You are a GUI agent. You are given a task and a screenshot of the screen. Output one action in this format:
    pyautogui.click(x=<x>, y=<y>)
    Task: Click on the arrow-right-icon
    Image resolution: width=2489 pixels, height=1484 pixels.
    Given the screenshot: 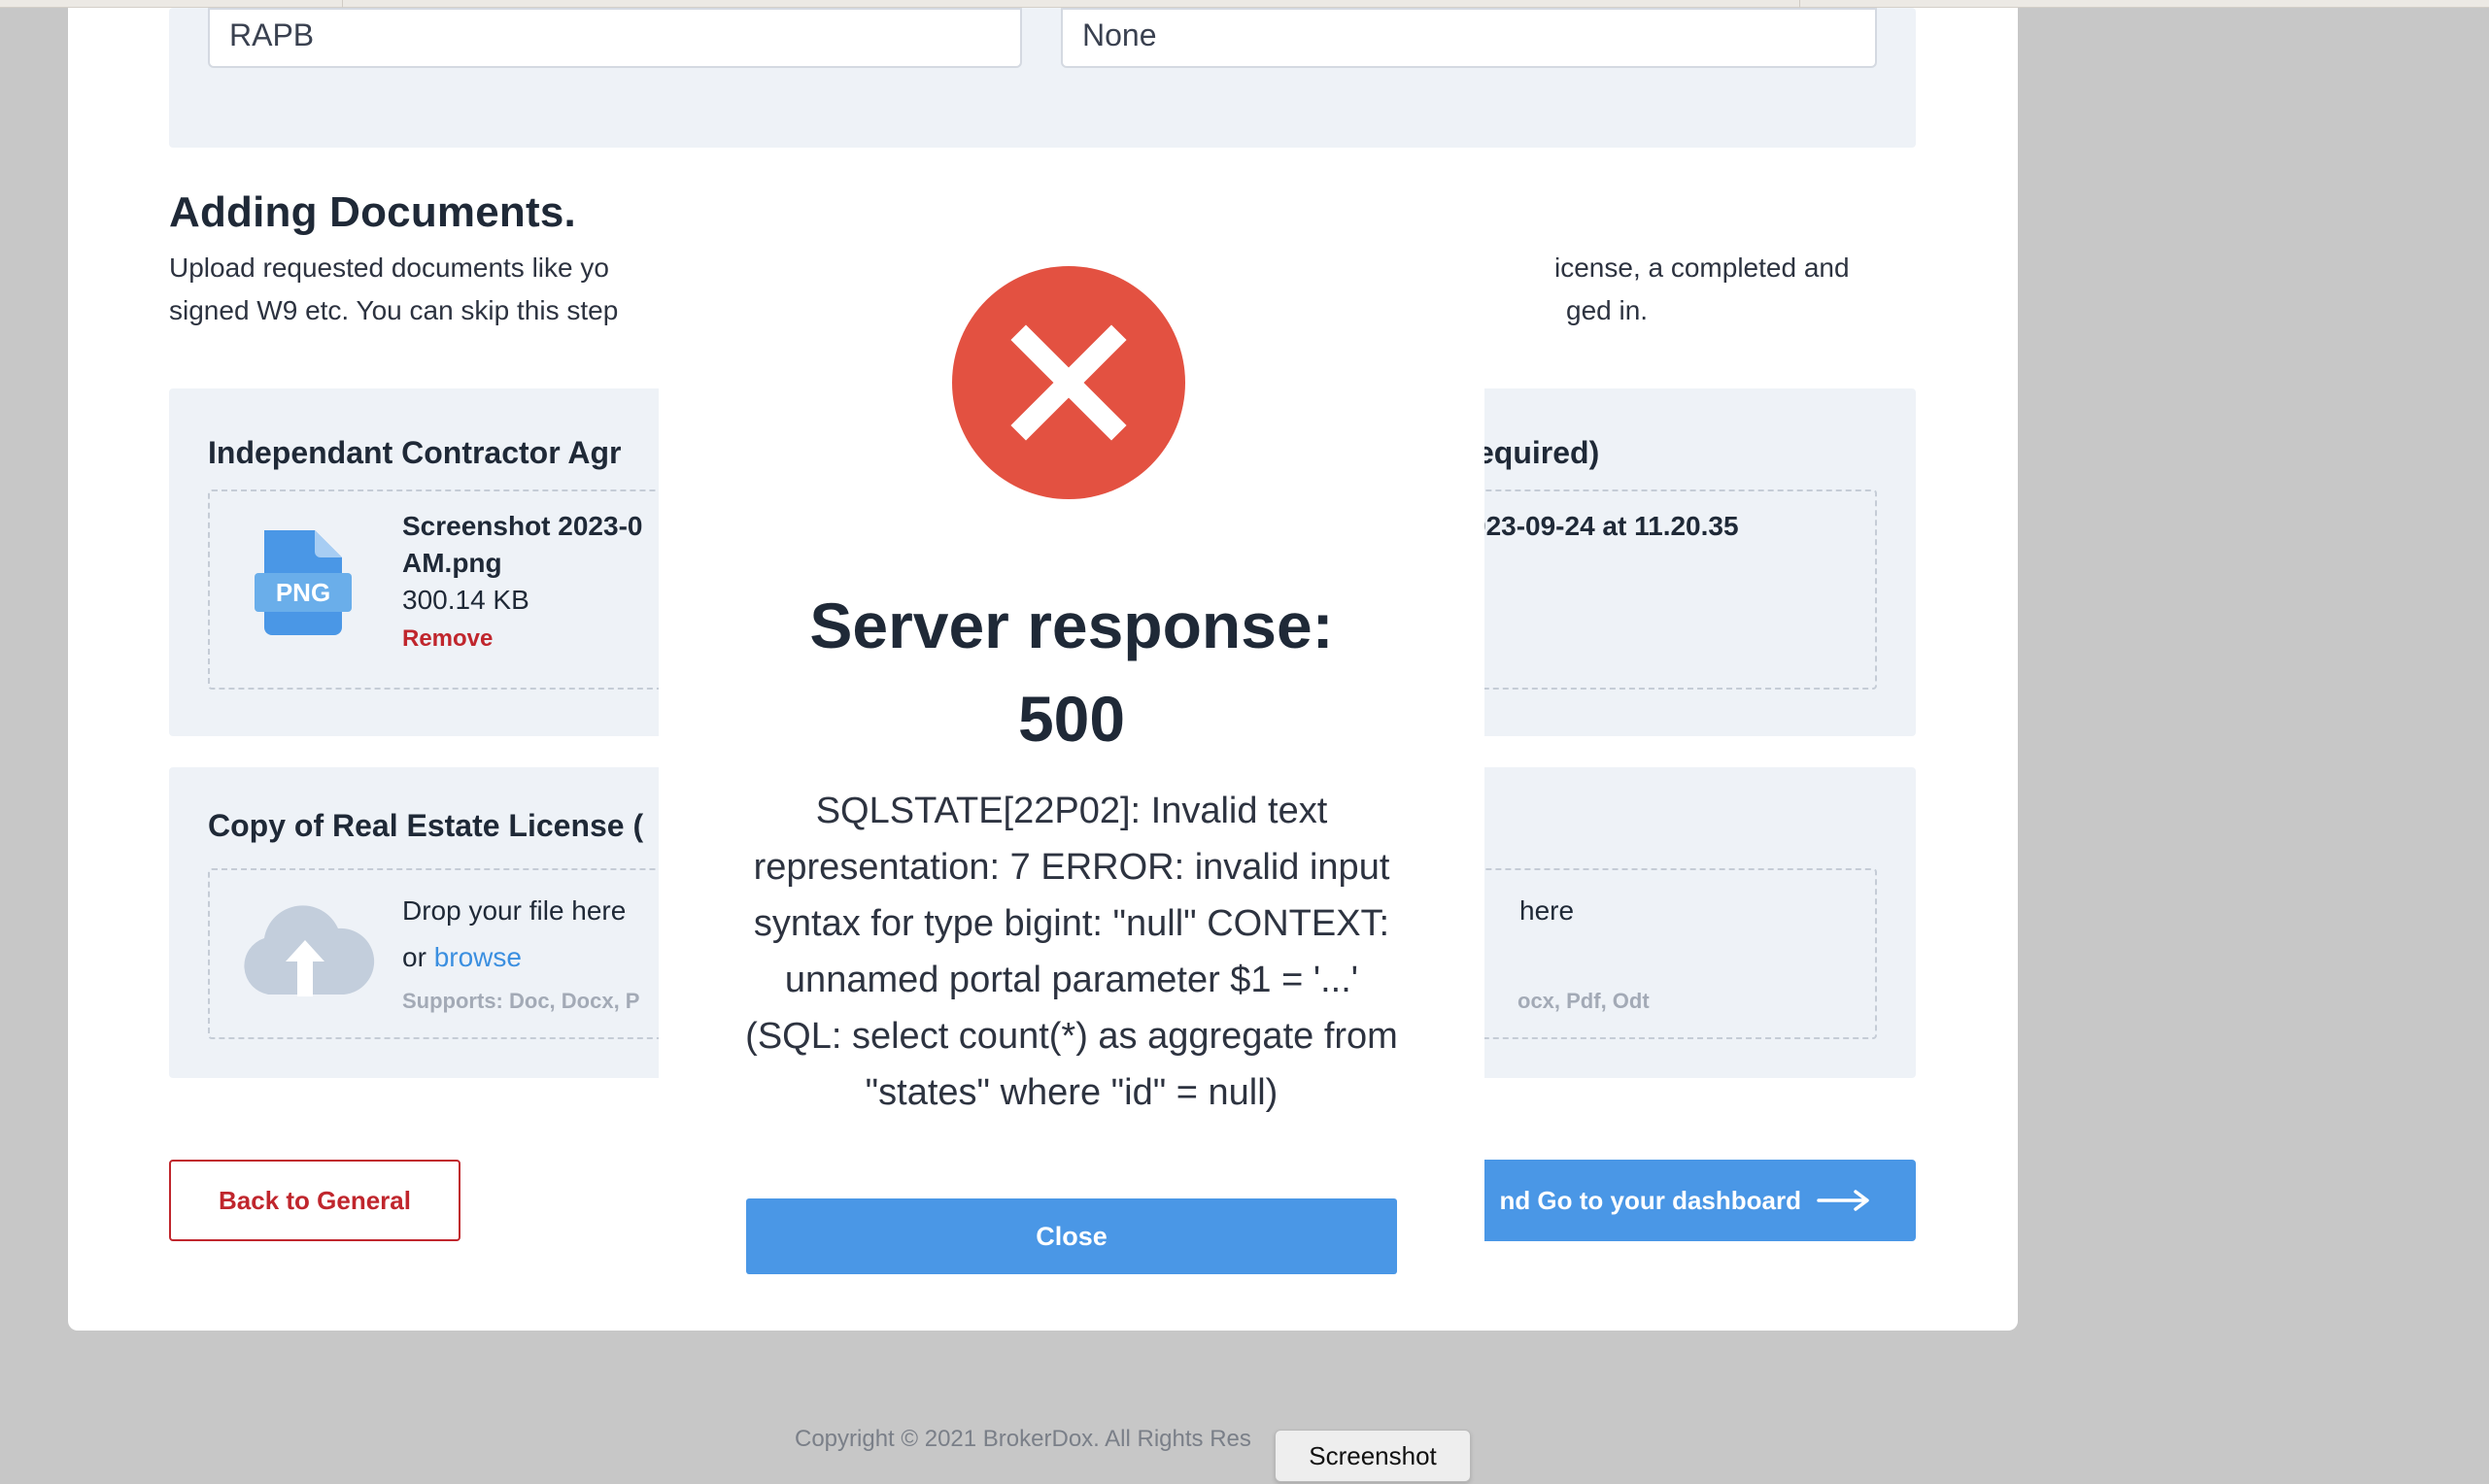 What is the action you would take?
    pyautogui.click(x=1843, y=1200)
    